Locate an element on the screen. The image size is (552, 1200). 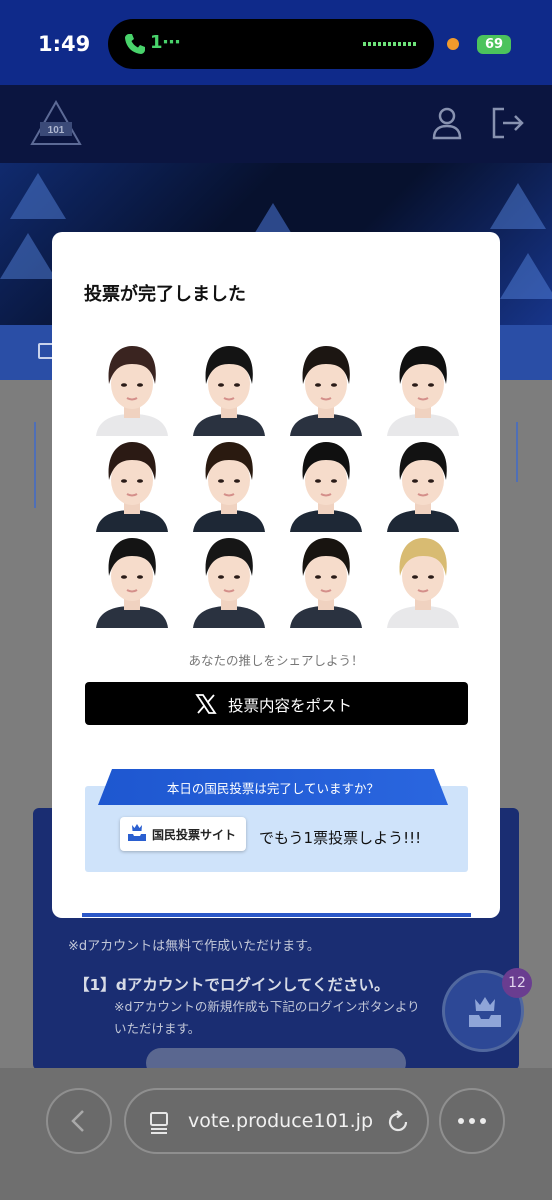
x-logo-icon is located at coordinates (206, 704).